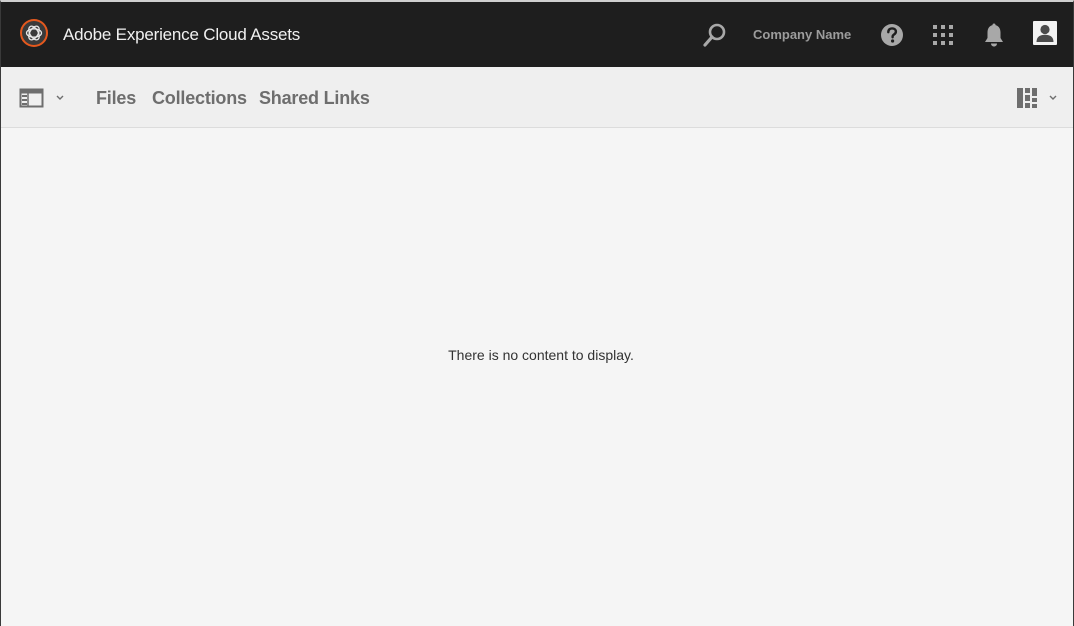 The width and height of the screenshot is (1074, 626). I want to click on rail-toggle-button, so click(44, 98).